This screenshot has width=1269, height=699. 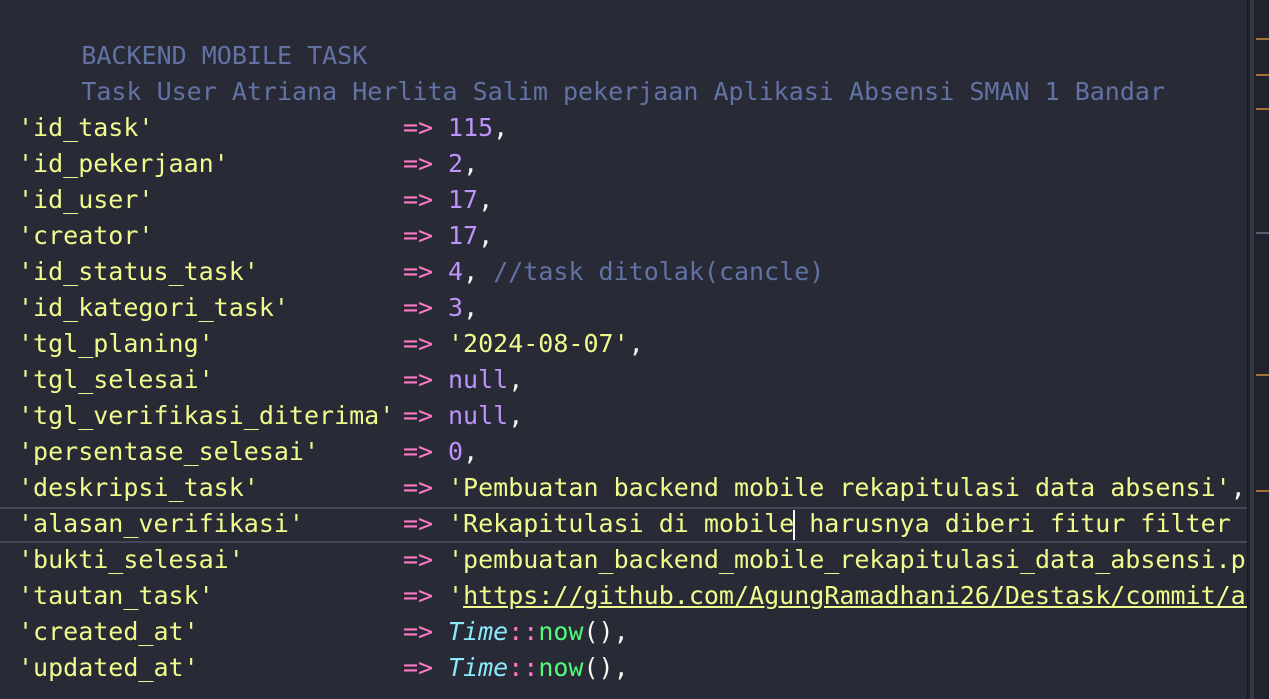 What do you see at coordinates (623, 164) in the screenshot?
I see `code-line-id-pekerjaan: 'id_pekerjaan' => 2,` at bounding box center [623, 164].